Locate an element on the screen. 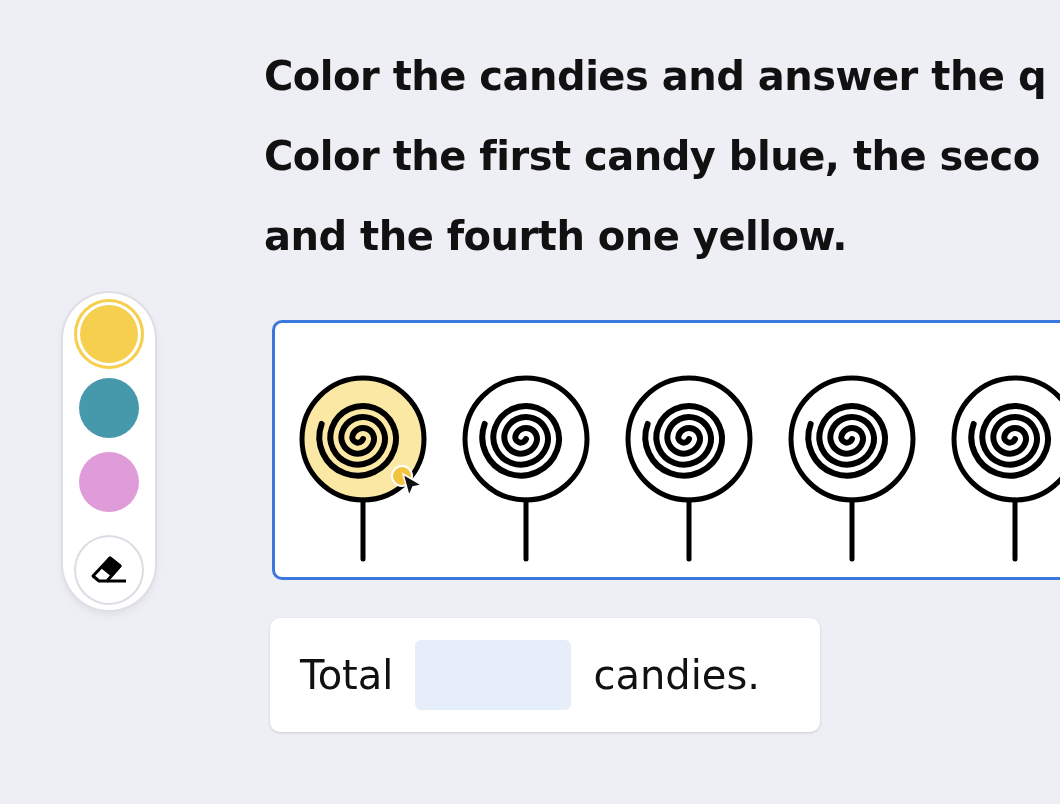 The height and width of the screenshot is (804, 1060). answer-label: candies. is located at coordinates (676, 675).